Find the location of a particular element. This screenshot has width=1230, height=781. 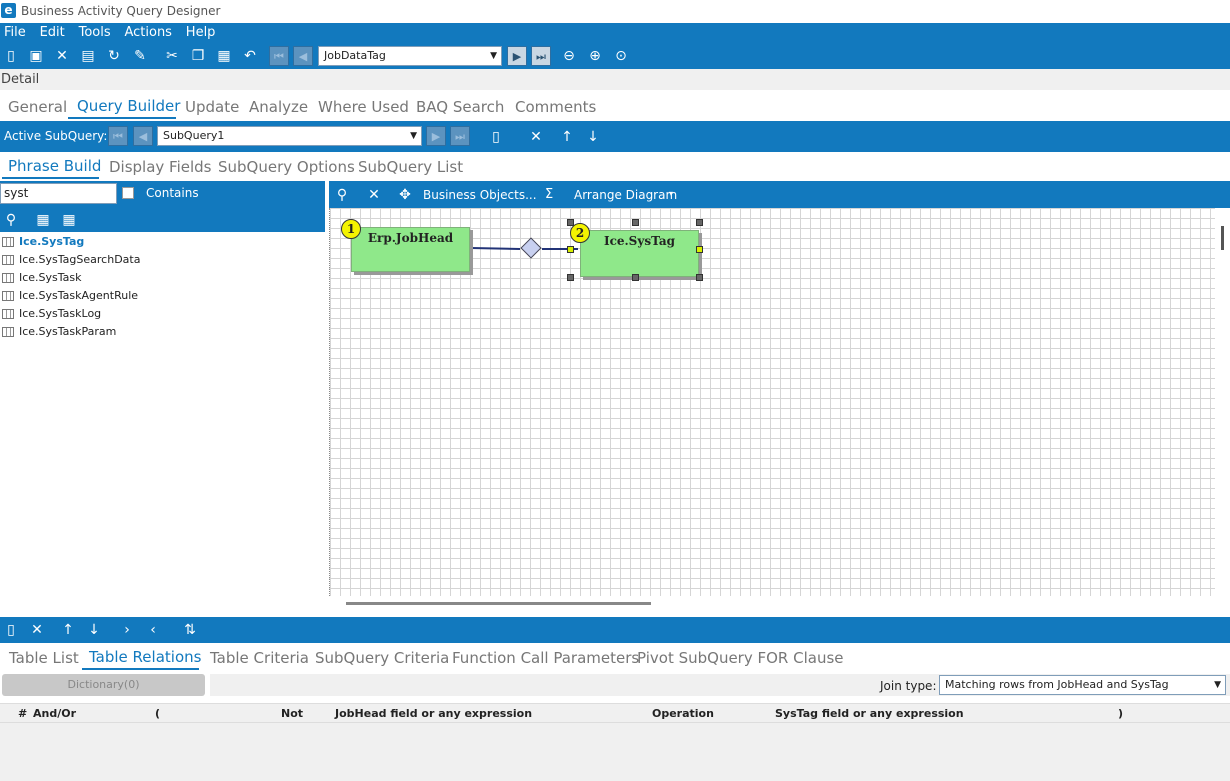

query-combo: JobDataTag ▼ is located at coordinates (410, 56).